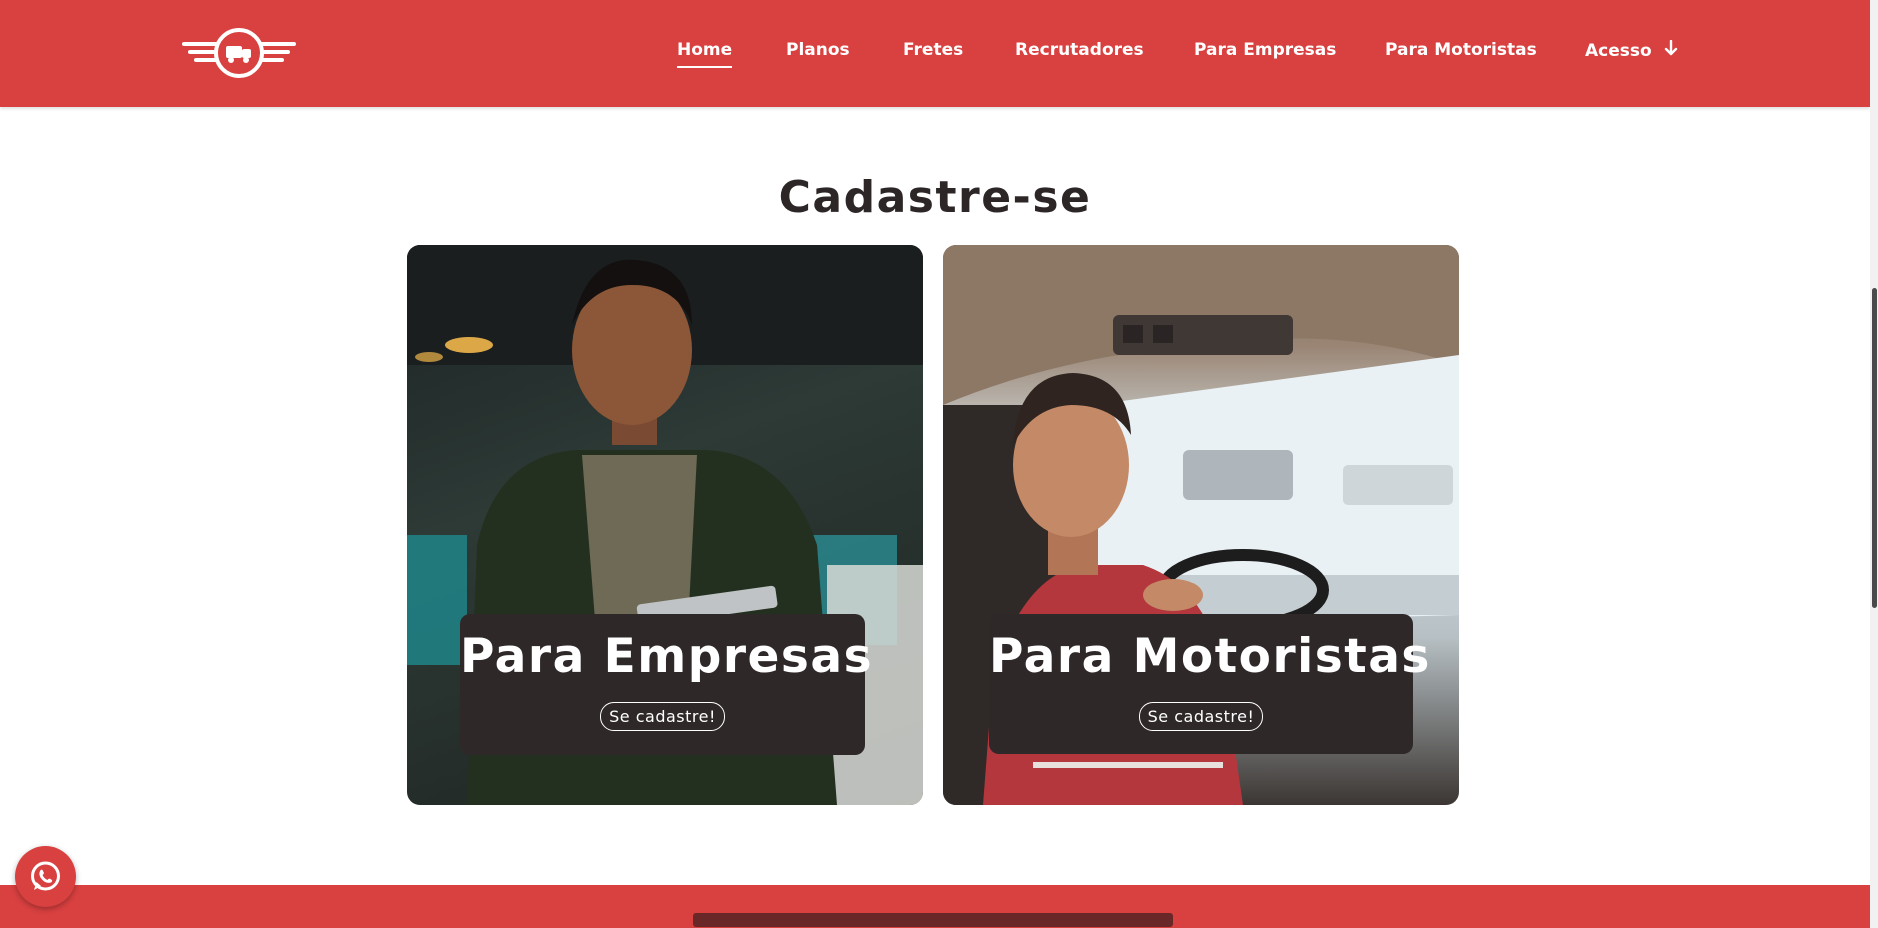 The image size is (1878, 928). What do you see at coordinates (933, 920) in the screenshot?
I see `next-section-title-clipped` at bounding box center [933, 920].